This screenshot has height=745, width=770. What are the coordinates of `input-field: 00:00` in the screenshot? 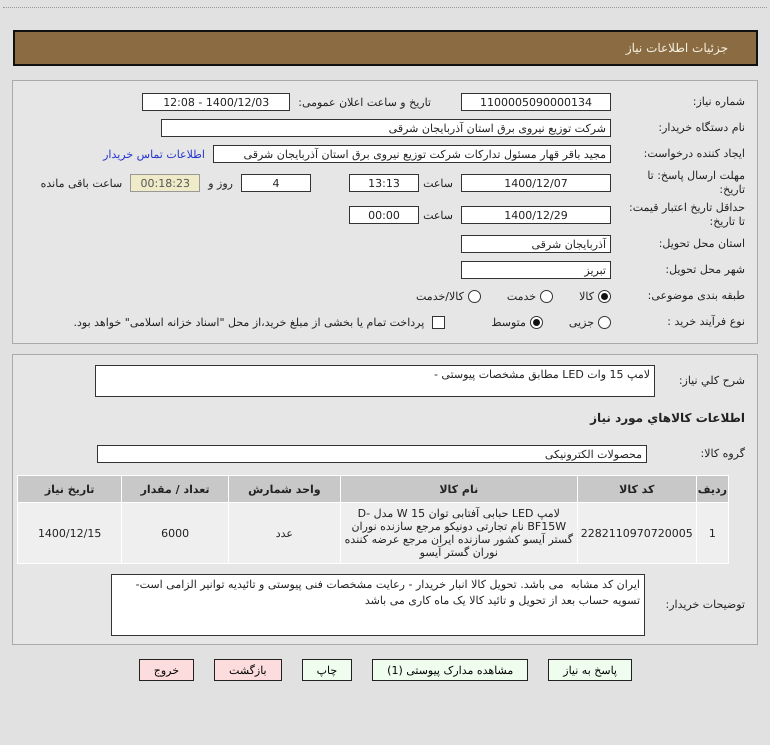 It's located at (384, 215).